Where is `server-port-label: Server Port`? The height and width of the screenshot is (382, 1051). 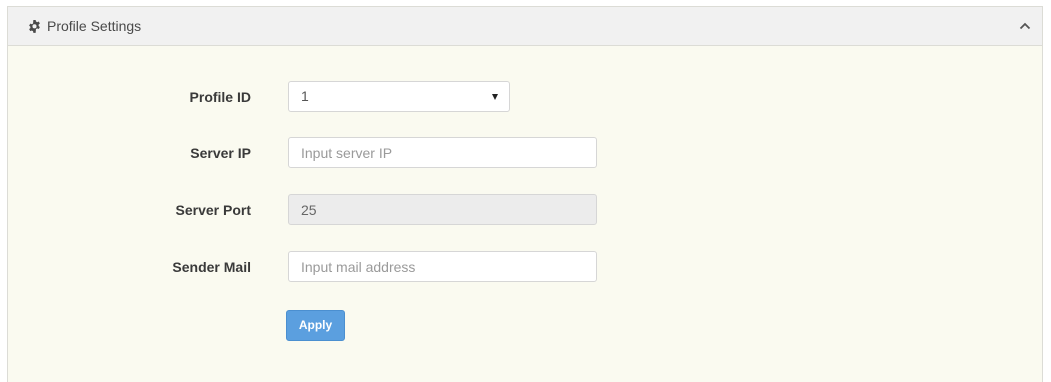 server-port-label: Server Port is located at coordinates (213, 210).